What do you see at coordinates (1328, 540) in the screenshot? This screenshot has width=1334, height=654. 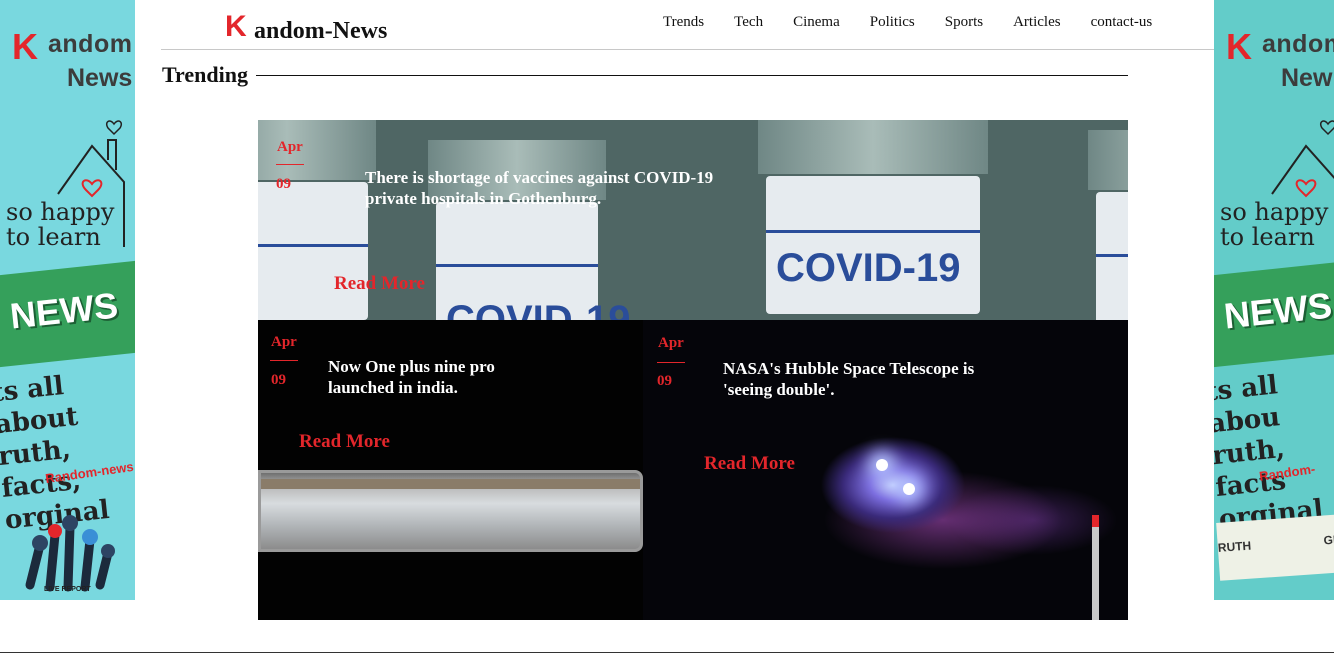 I see `ad-truth-right: GR` at bounding box center [1328, 540].